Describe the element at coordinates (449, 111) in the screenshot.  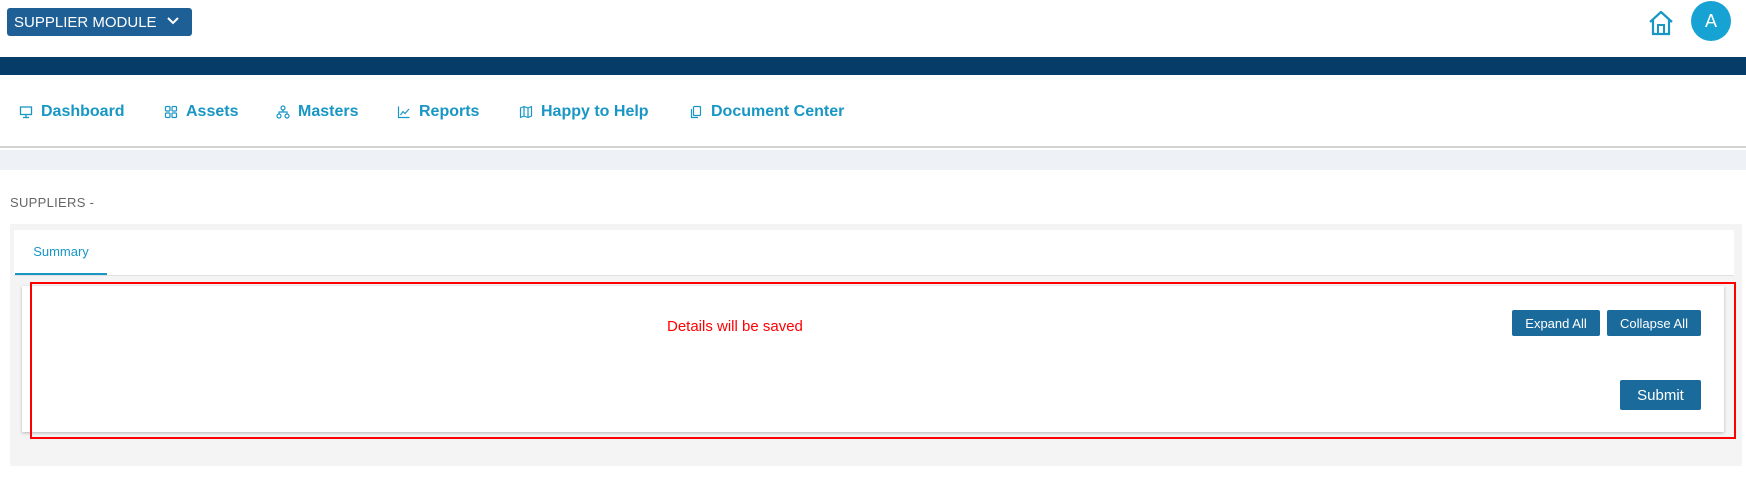
I see `nav-item-label: Reports` at that location.